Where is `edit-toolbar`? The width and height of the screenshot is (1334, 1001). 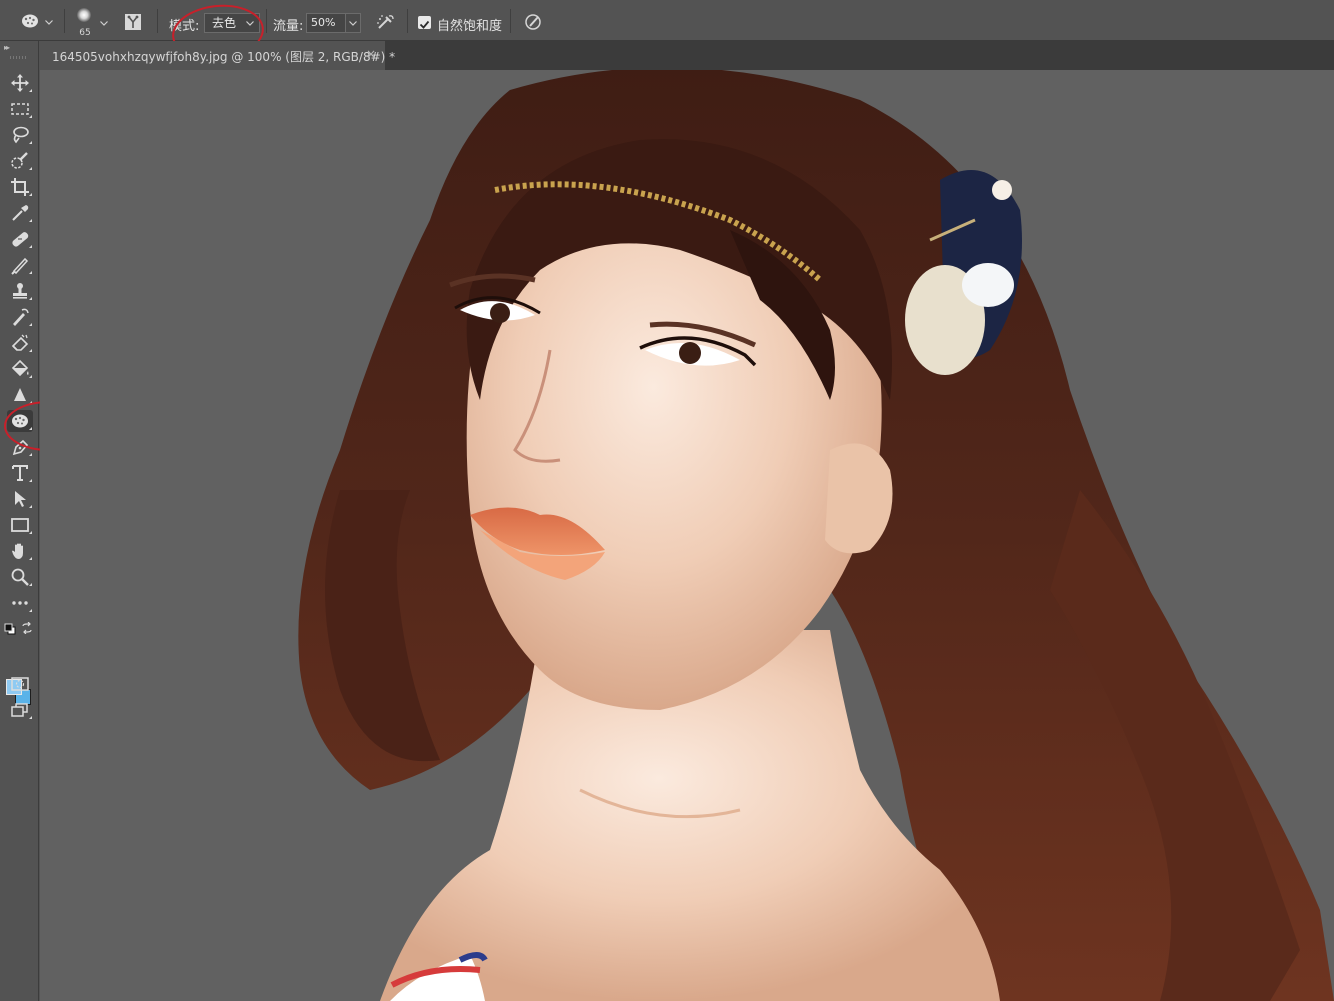 edit-toolbar is located at coordinates (20, 603).